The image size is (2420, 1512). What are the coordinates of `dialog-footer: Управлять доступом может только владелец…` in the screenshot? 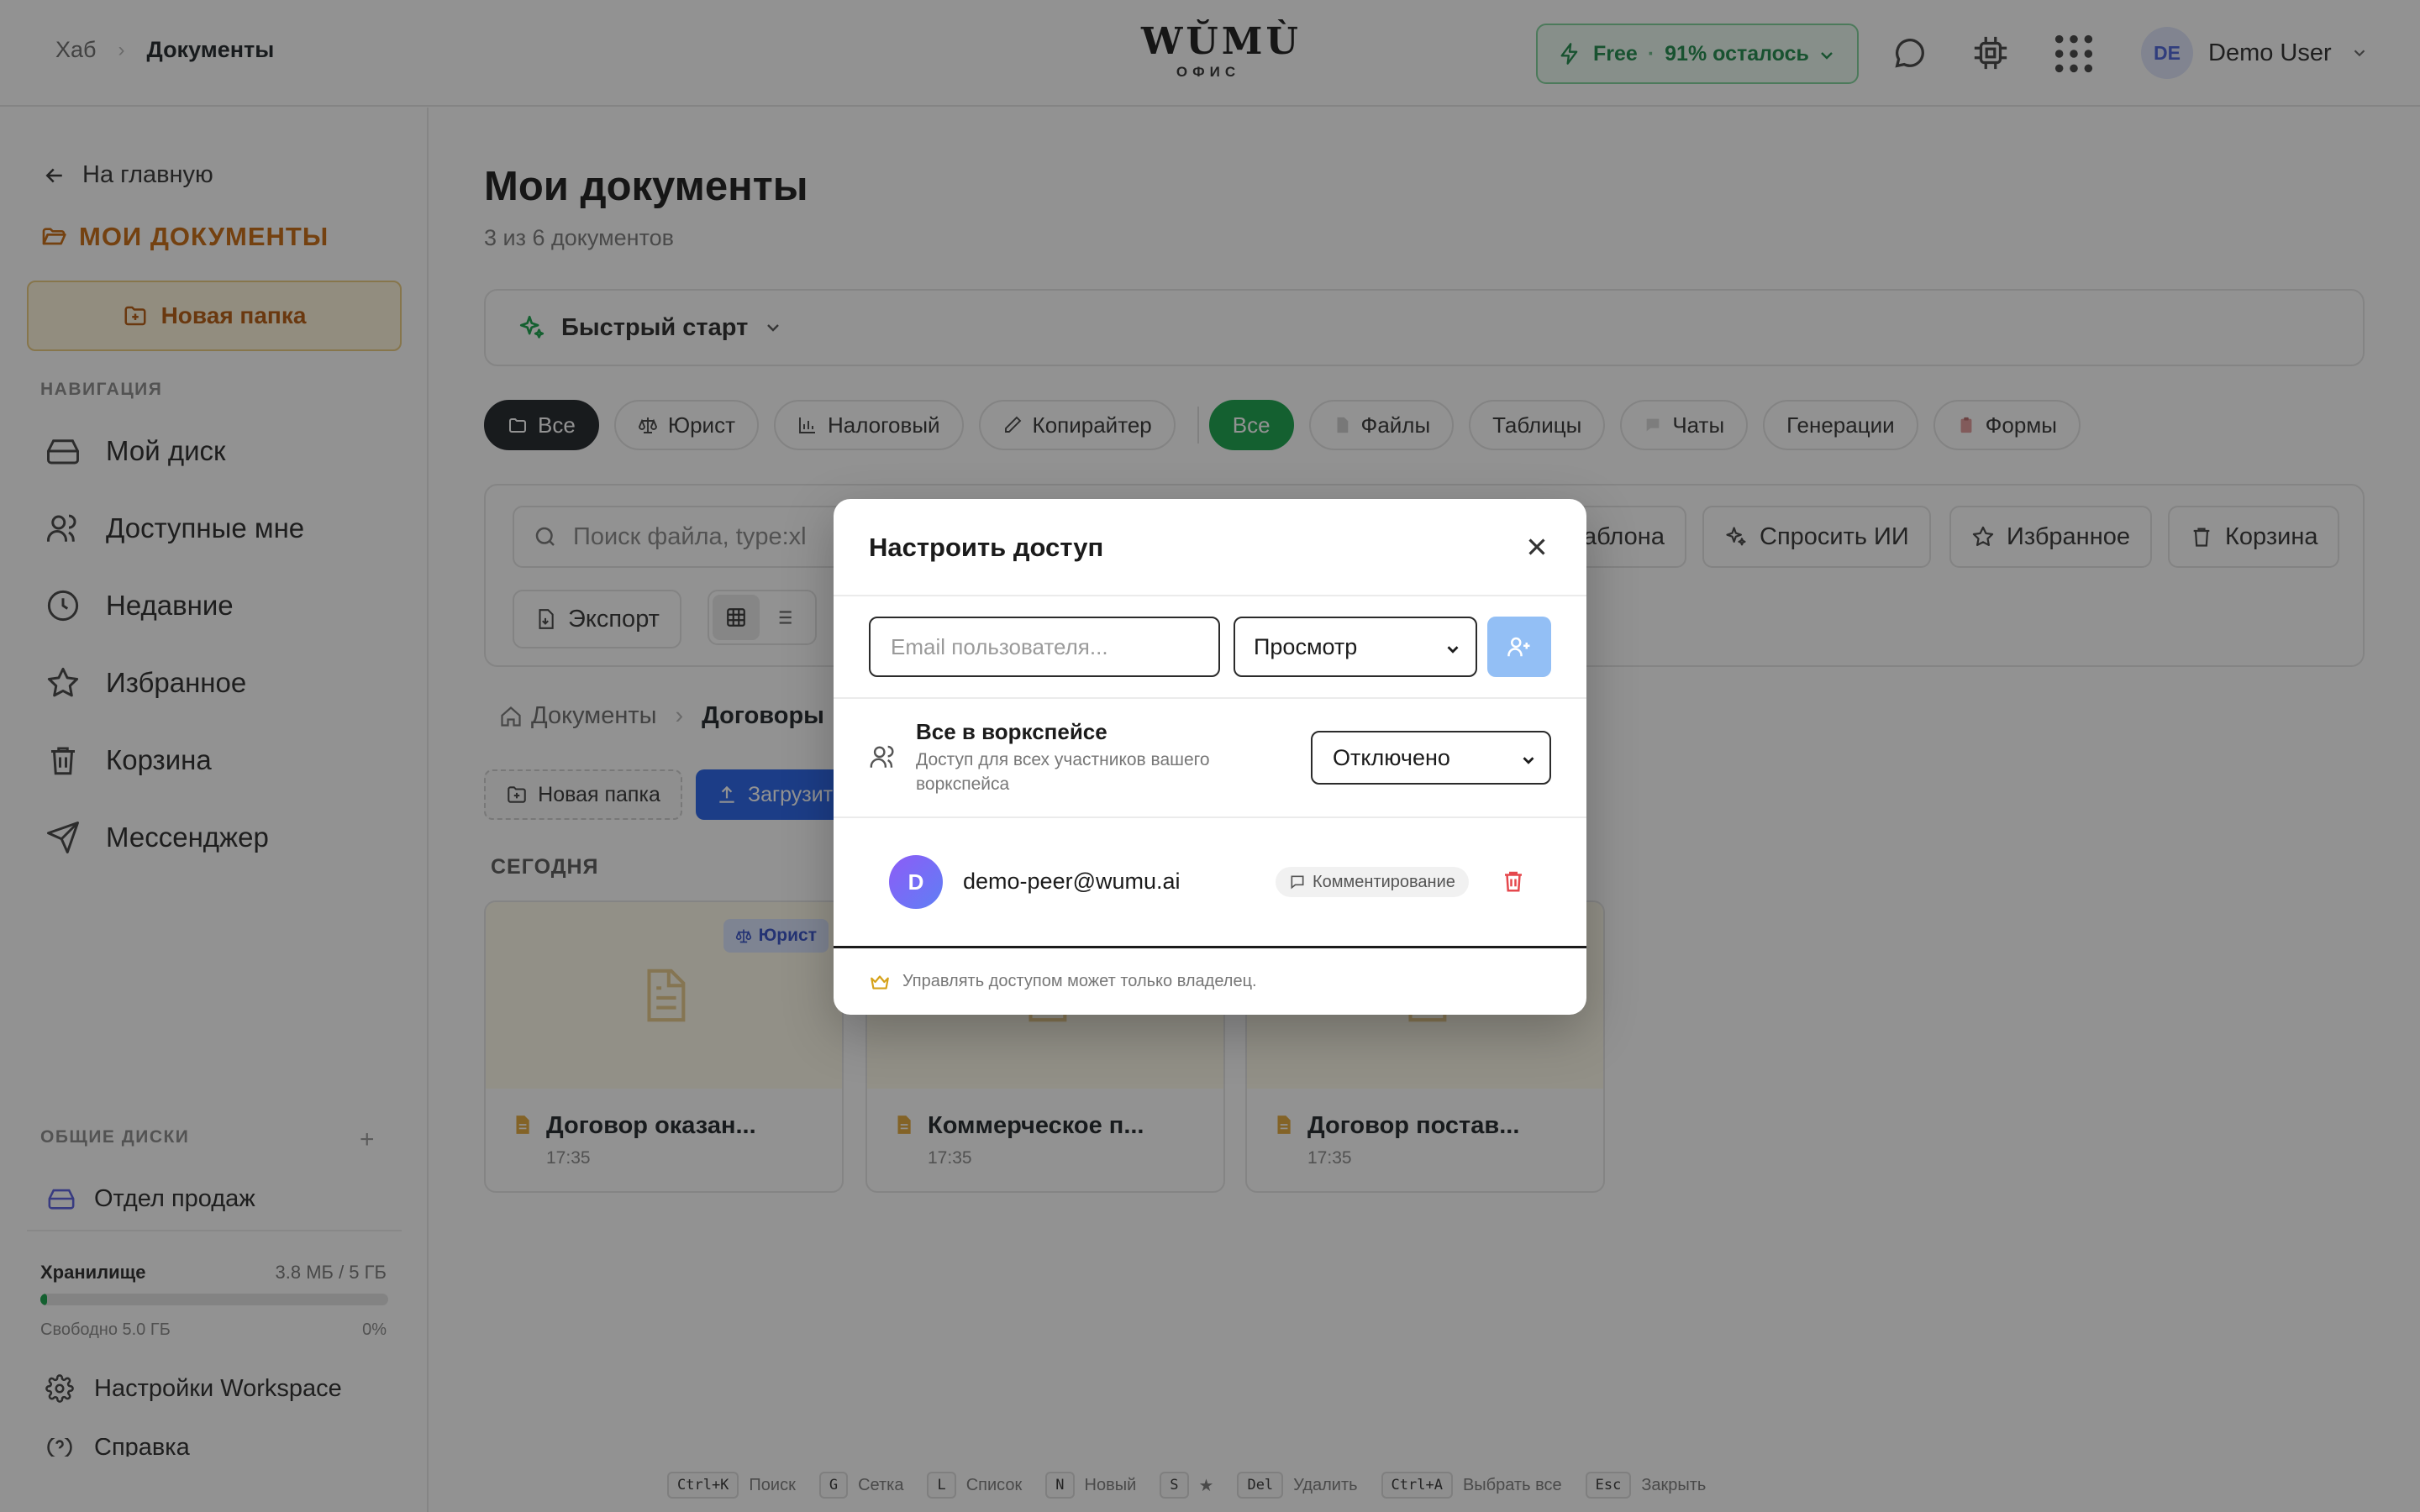 It's located at (1210, 980).